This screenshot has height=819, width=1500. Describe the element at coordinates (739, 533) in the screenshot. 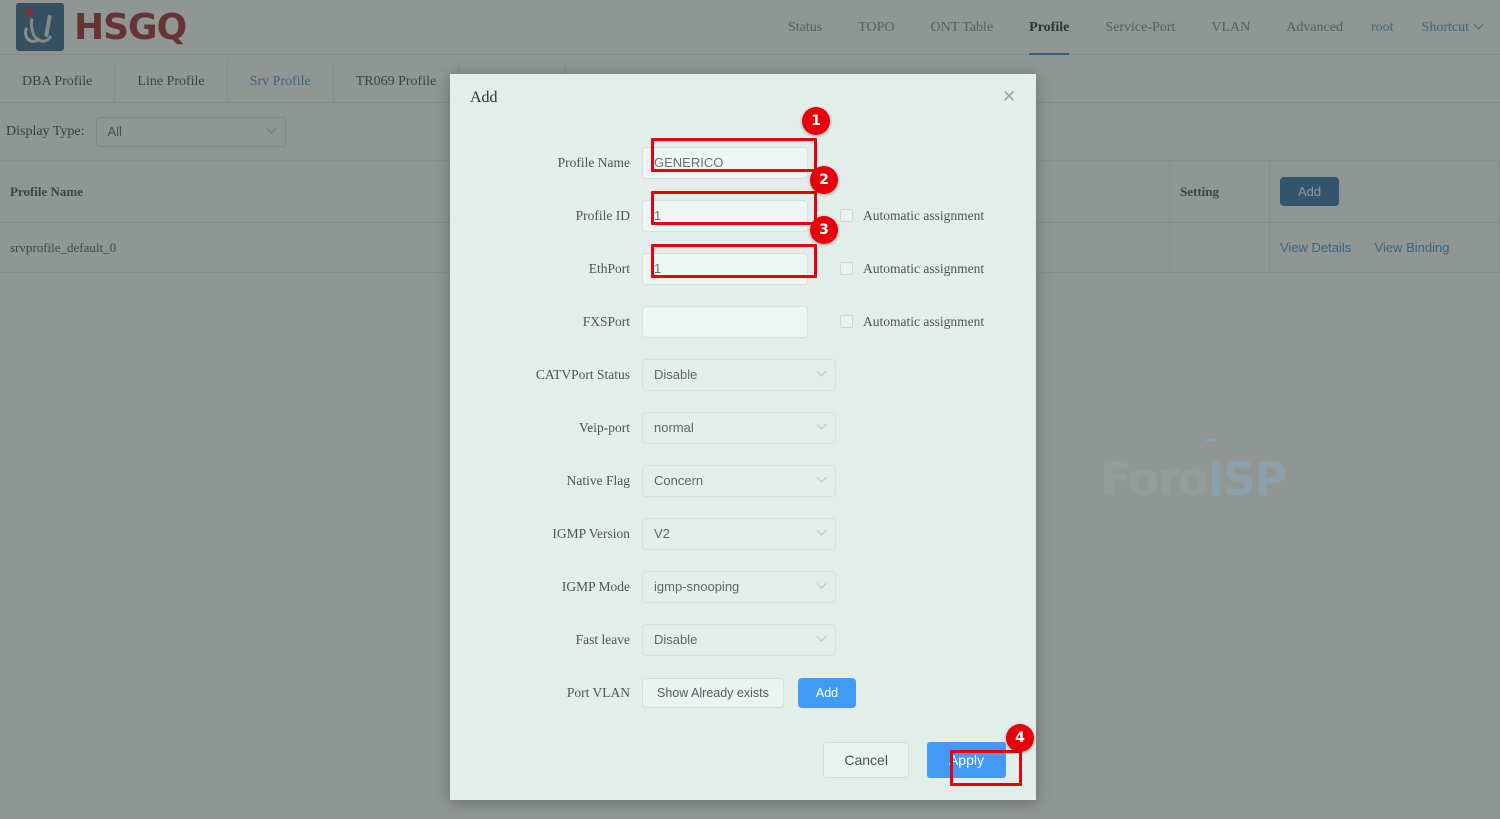

I see `igmp-version-select: V2` at that location.